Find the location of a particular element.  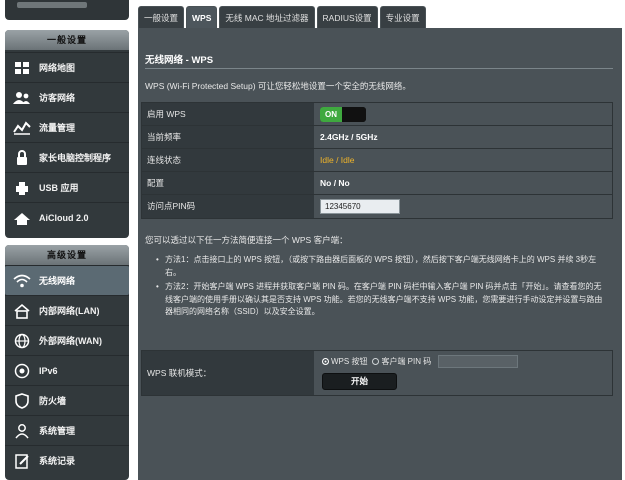

settings-row-connection-status: 连线状态 Idle / Idle is located at coordinates (377, 160).